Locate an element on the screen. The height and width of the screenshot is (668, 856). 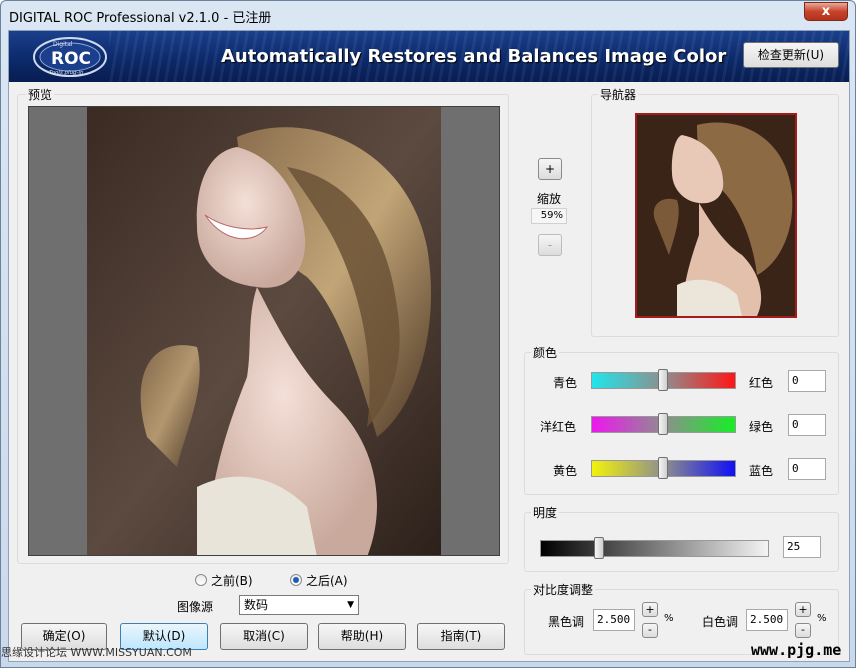
color-row-cyan-label: 青色 is located at coordinates (565, 383).